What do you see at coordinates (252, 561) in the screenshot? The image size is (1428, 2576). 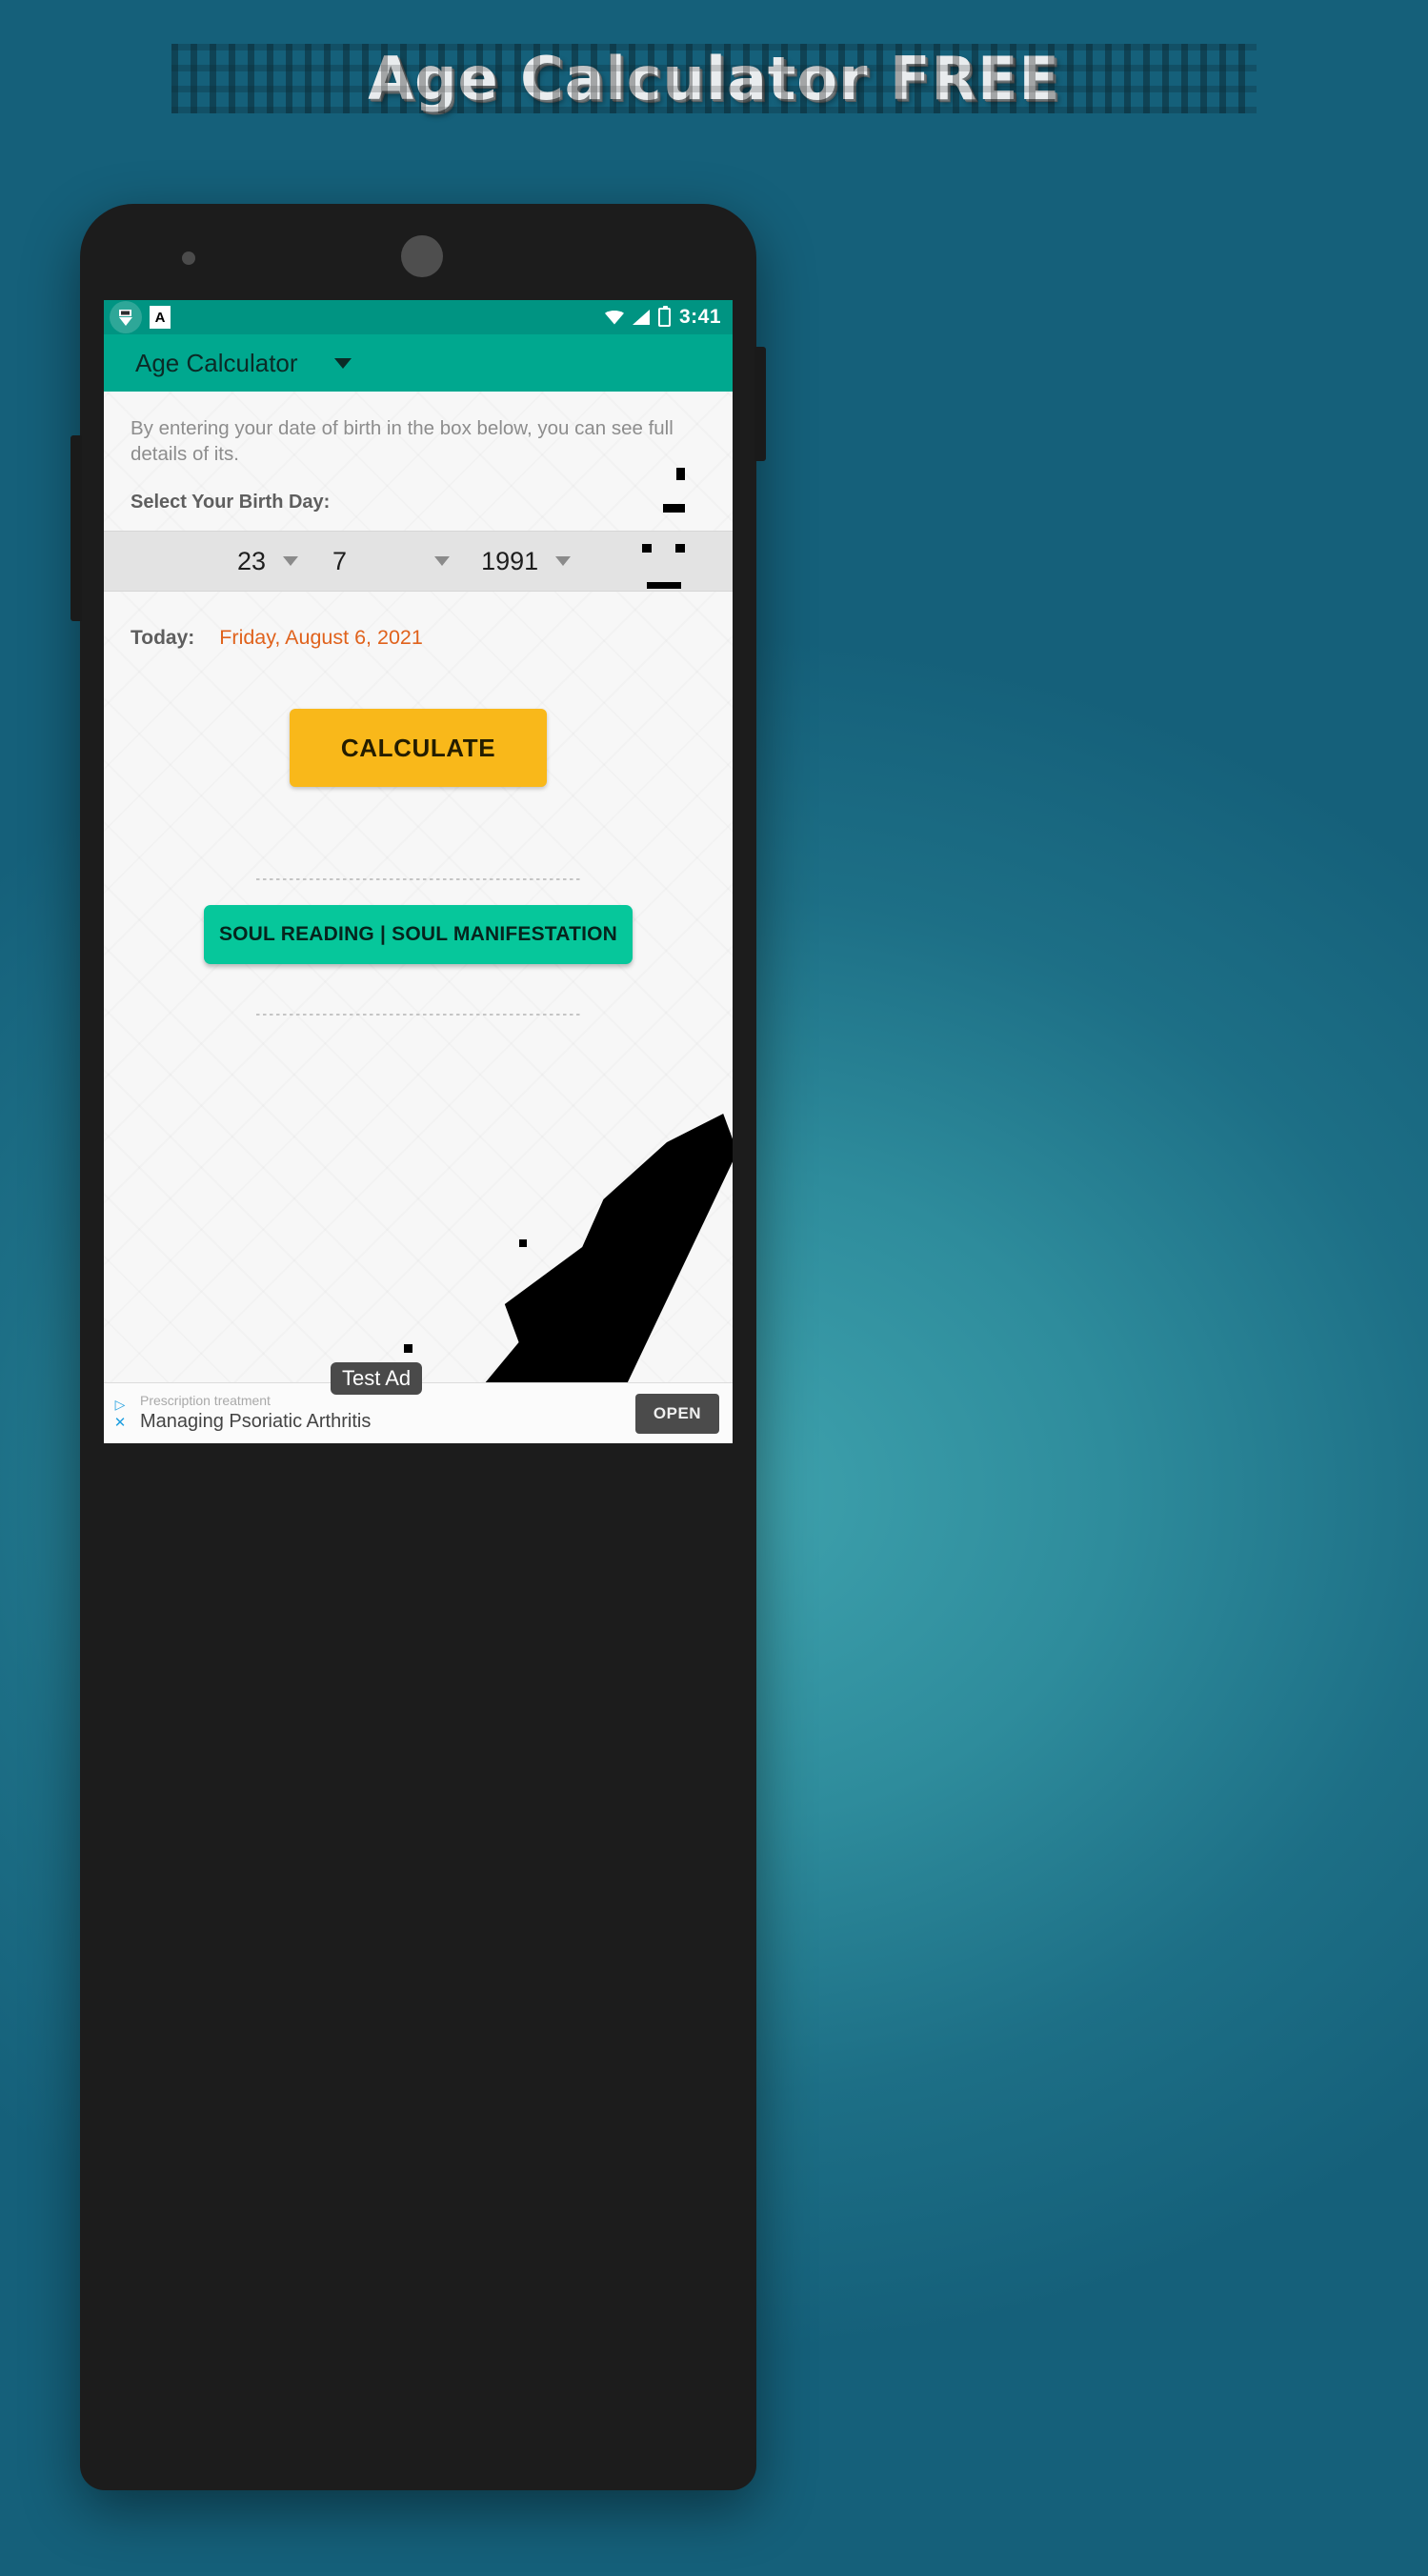 I see `day-value: 23` at bounding box center [252, 561].